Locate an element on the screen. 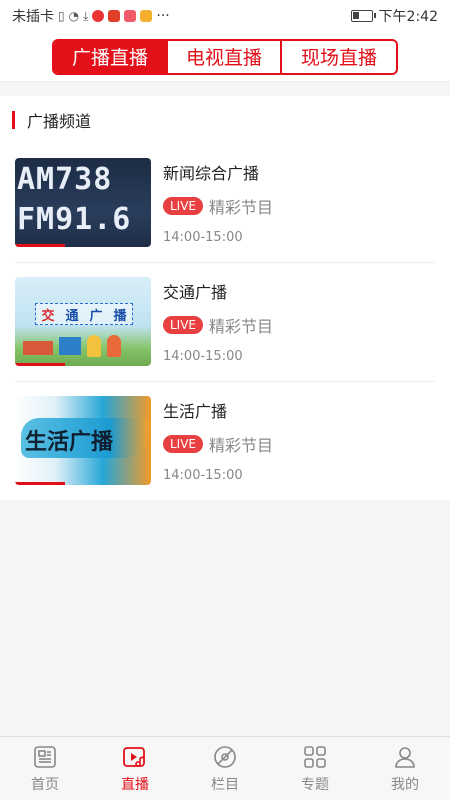 Image resolution: width=450 pixels, height=800 pixels. channel-thumbnail: AM738 FM91.6 is located at coordinates (83, 202).